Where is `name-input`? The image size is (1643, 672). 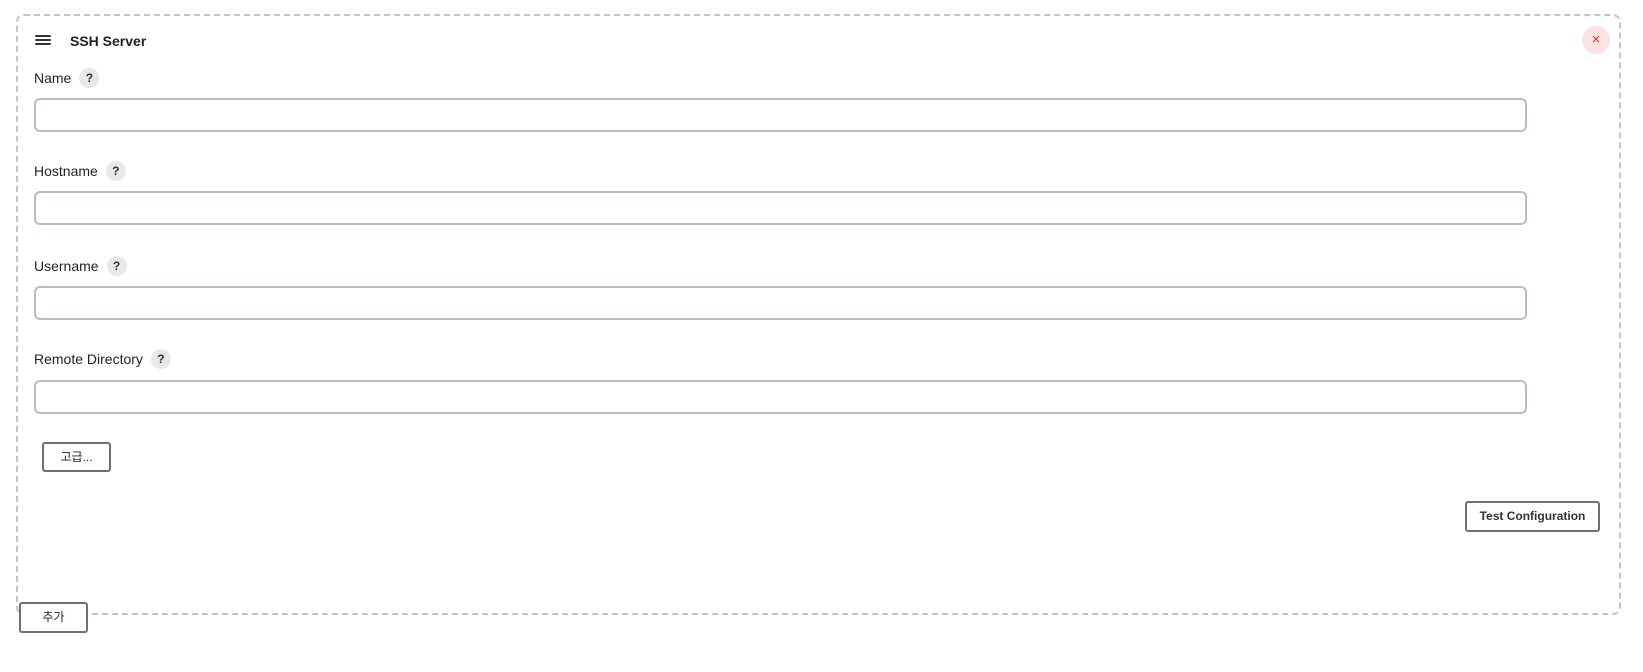 name-input is located at coordinates (780, 115).